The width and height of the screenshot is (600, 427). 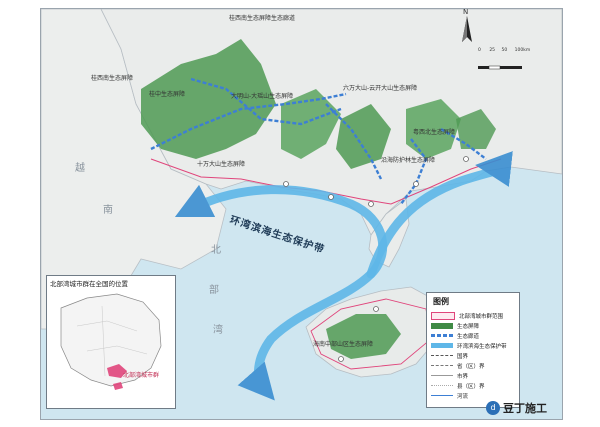 What do you see at coordinates (474, 375) in the screenshot?
I see `legend-item: 市界` at bounding box center [474, 375].